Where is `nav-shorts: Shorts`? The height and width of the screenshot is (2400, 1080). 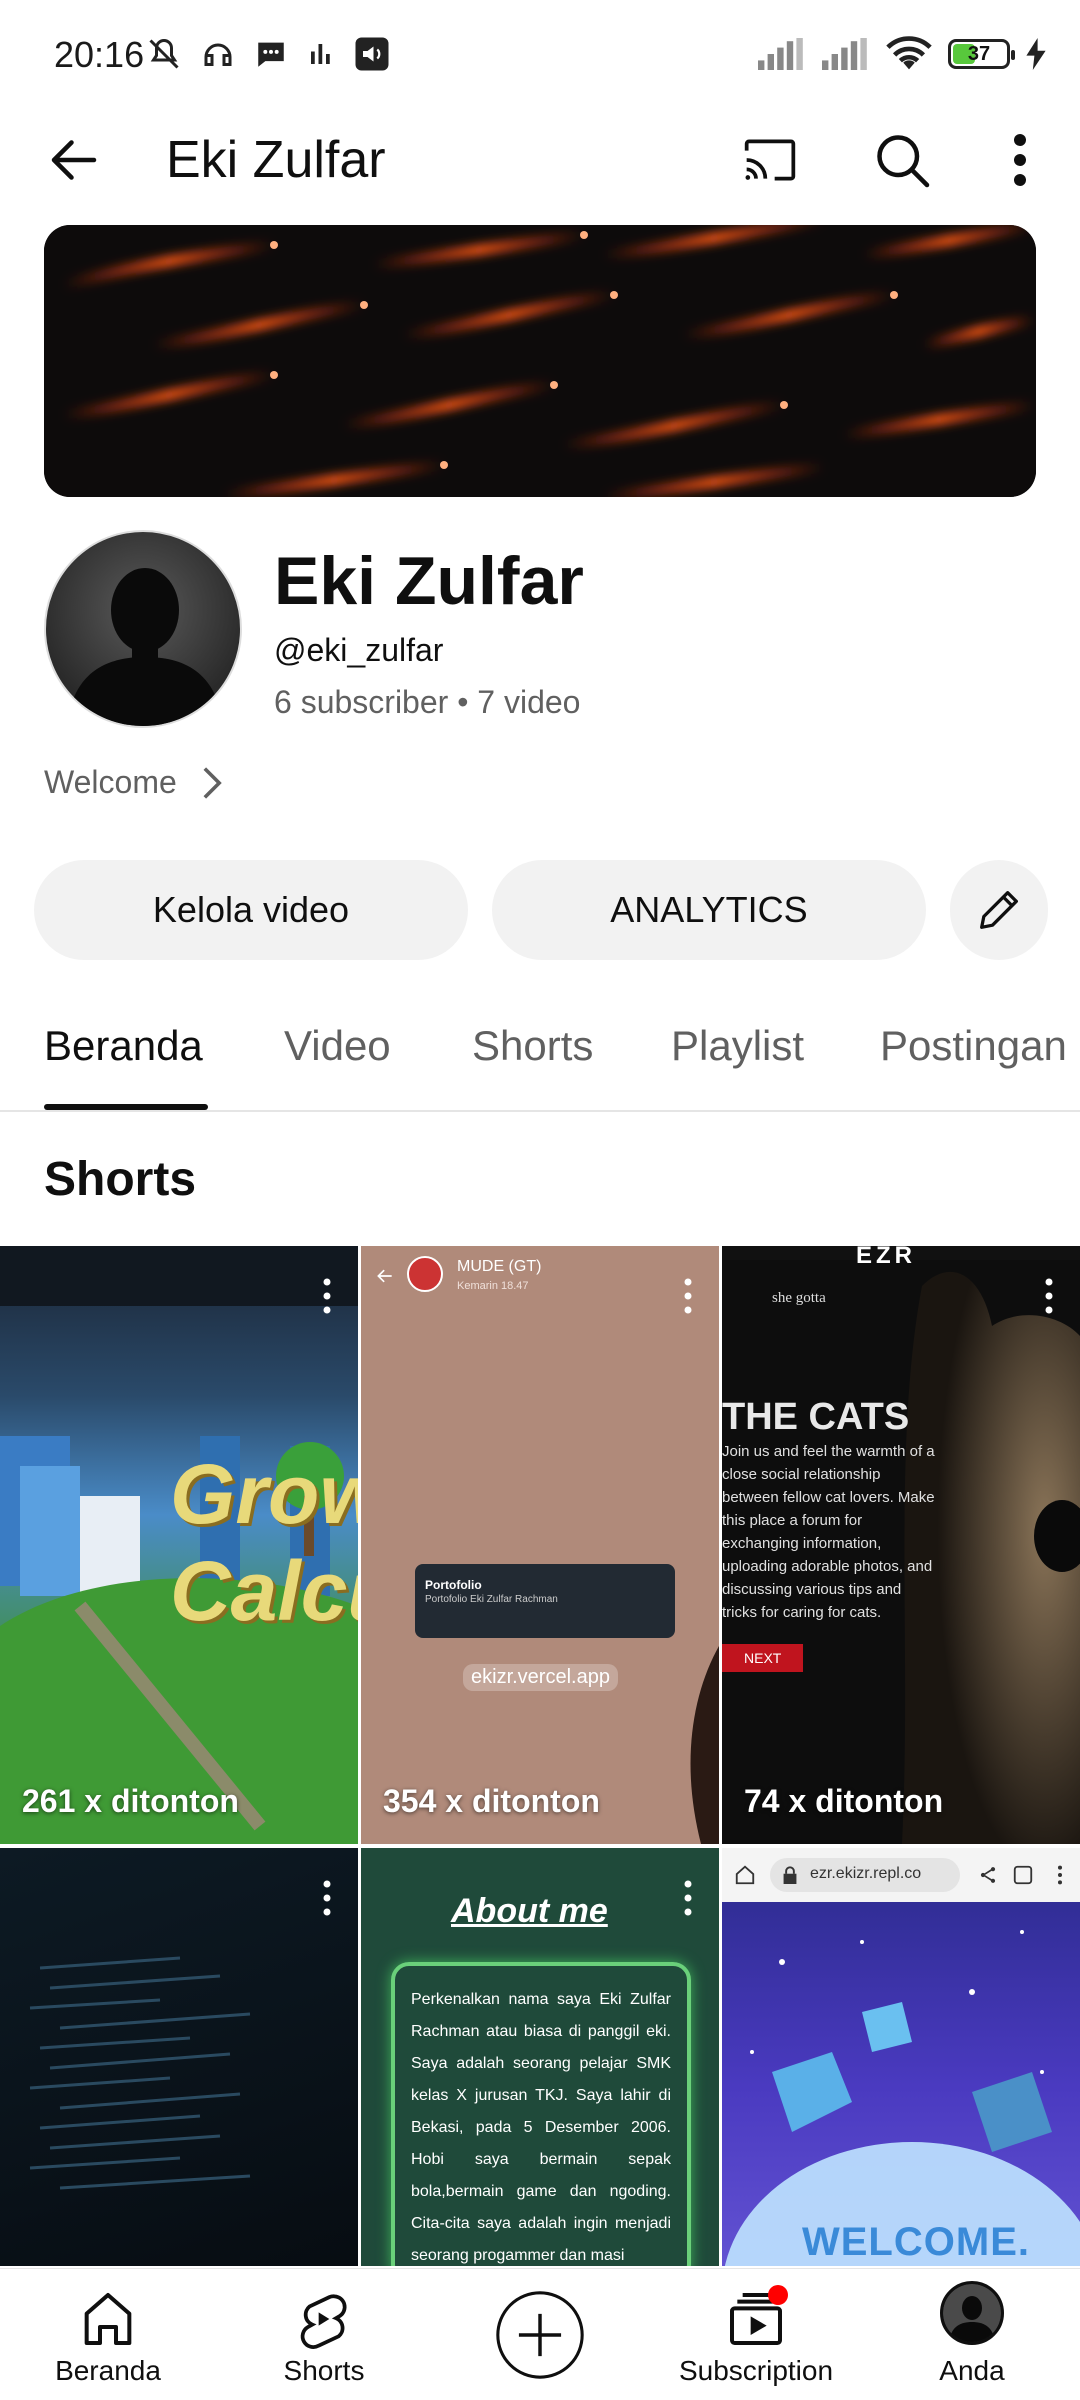 nav-shorts: Shorts is located at coordinates (324, 2334).